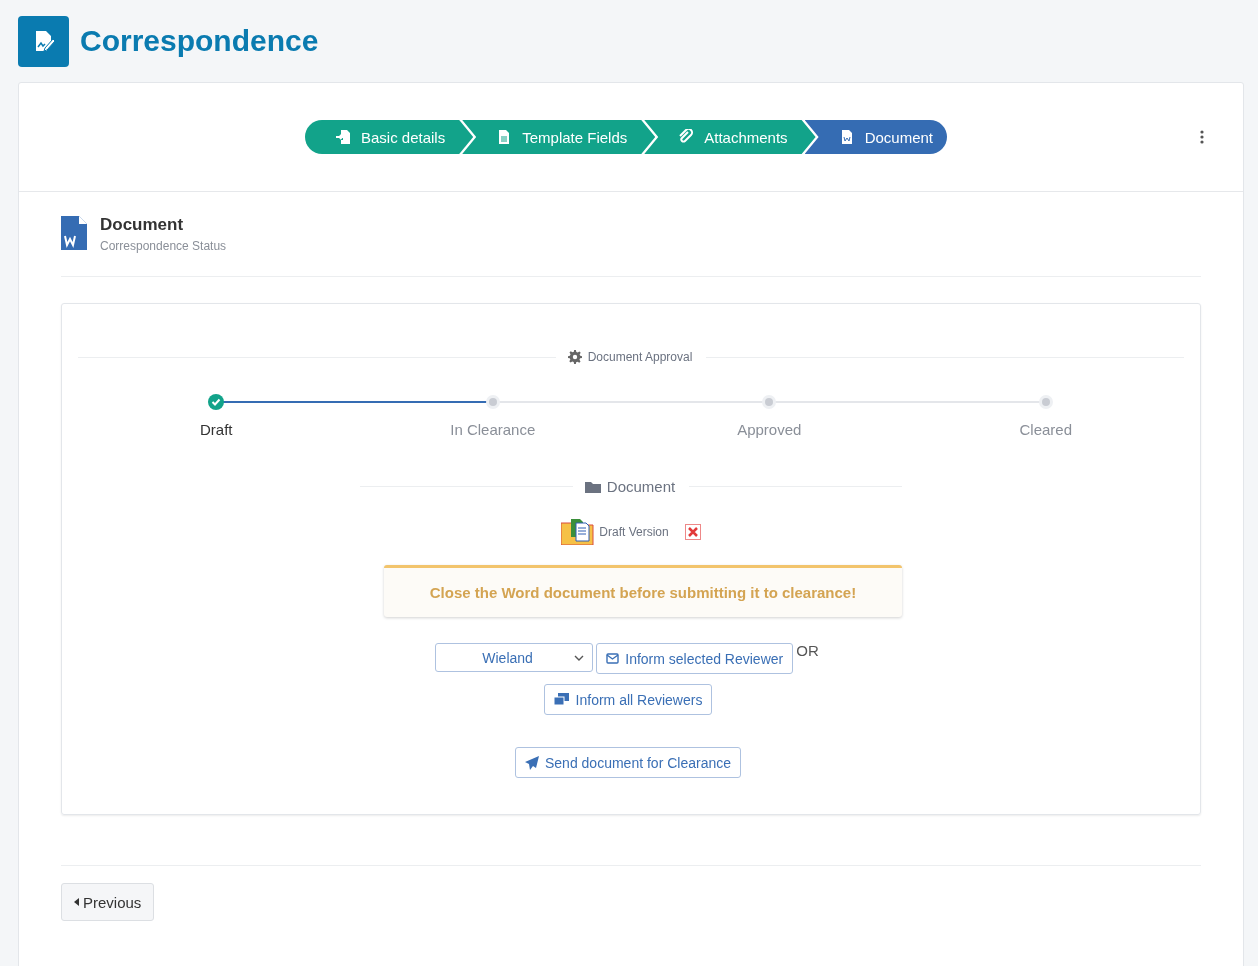  I want to click on or-label: OR, so click(807, 650).